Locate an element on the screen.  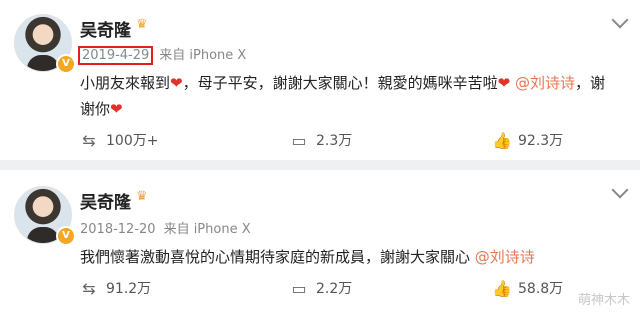
action-bar: ⇆ 100万+ ▭ 2.3万 👍 92.3万 is located at coordinates (320, 140).